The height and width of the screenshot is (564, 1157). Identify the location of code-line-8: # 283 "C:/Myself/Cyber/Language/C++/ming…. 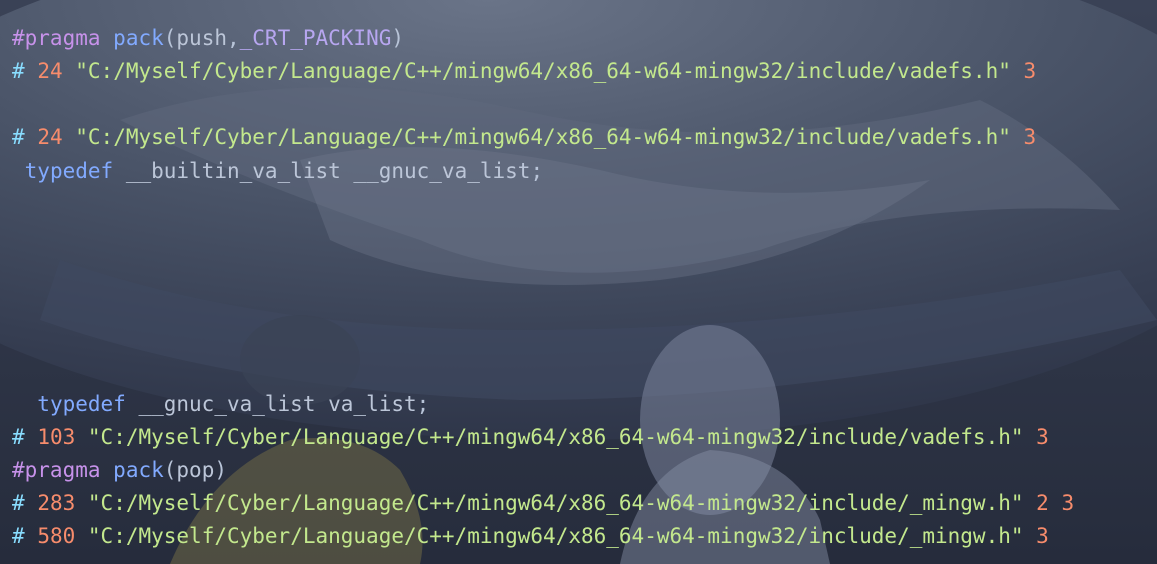
(543, 503).